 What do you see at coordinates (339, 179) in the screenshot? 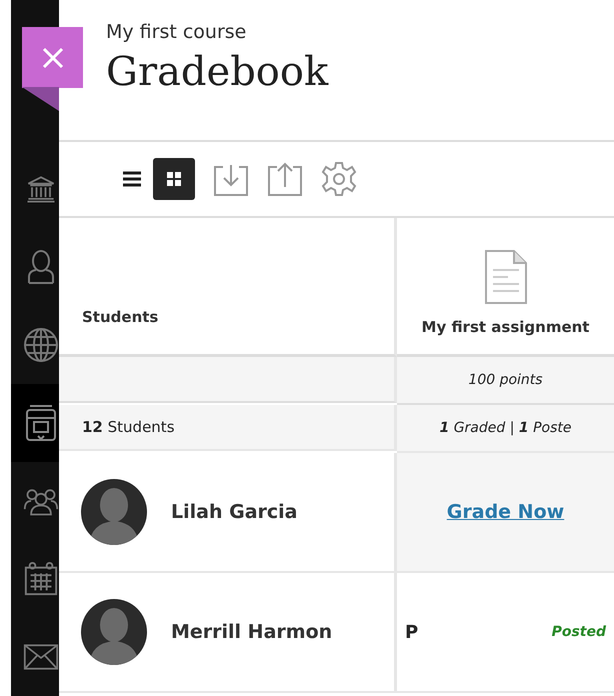
I see `settings-icon` at bounding box center [339, 179].